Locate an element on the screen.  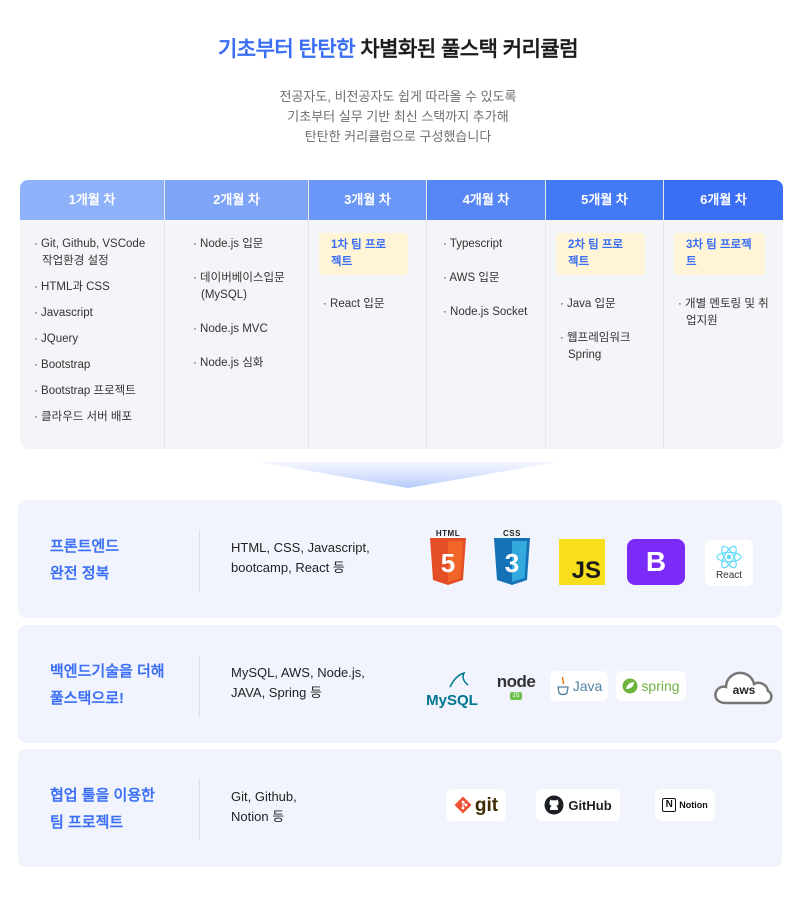
month-column: 6개월 차 3차 팀 프로젝트 · 개별 멘토링 및 취업지원 is located at coordinates (723, 314).